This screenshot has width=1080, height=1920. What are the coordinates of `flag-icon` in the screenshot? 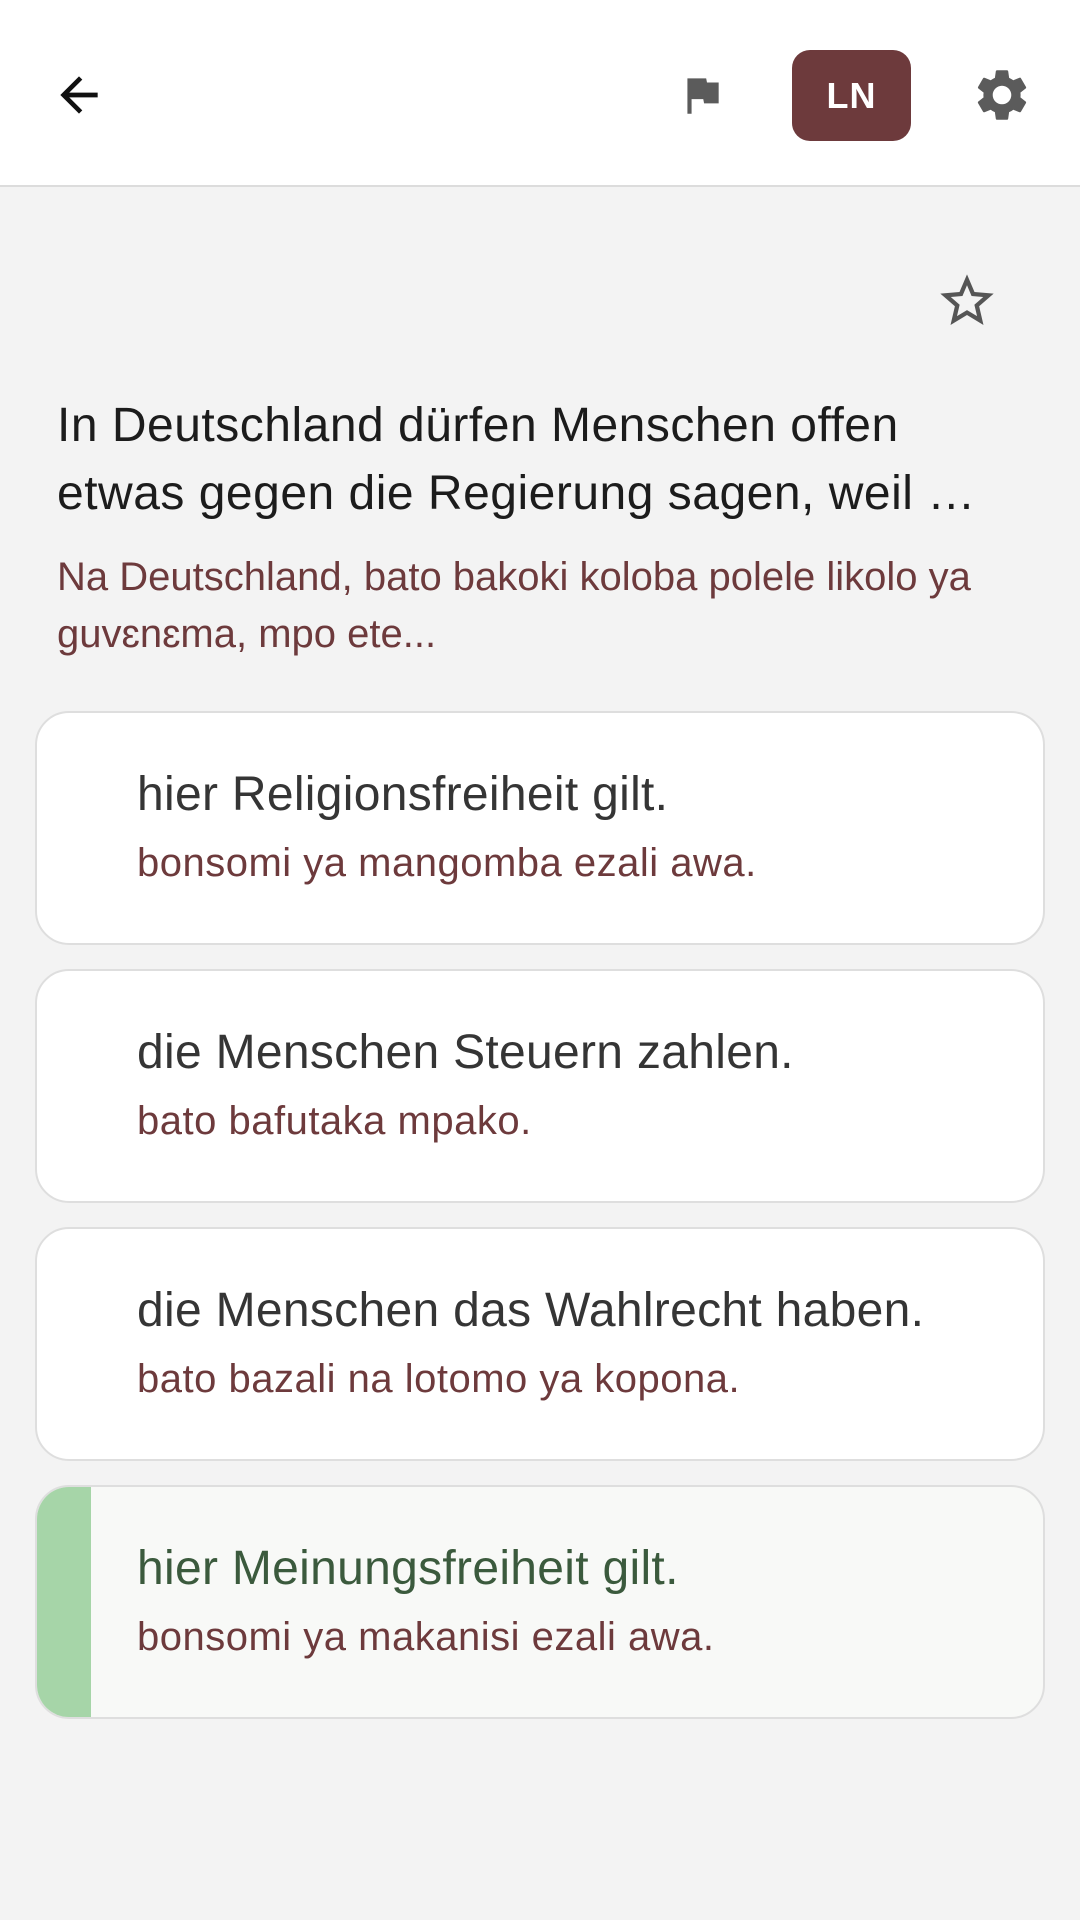 It's located at (703, 96).